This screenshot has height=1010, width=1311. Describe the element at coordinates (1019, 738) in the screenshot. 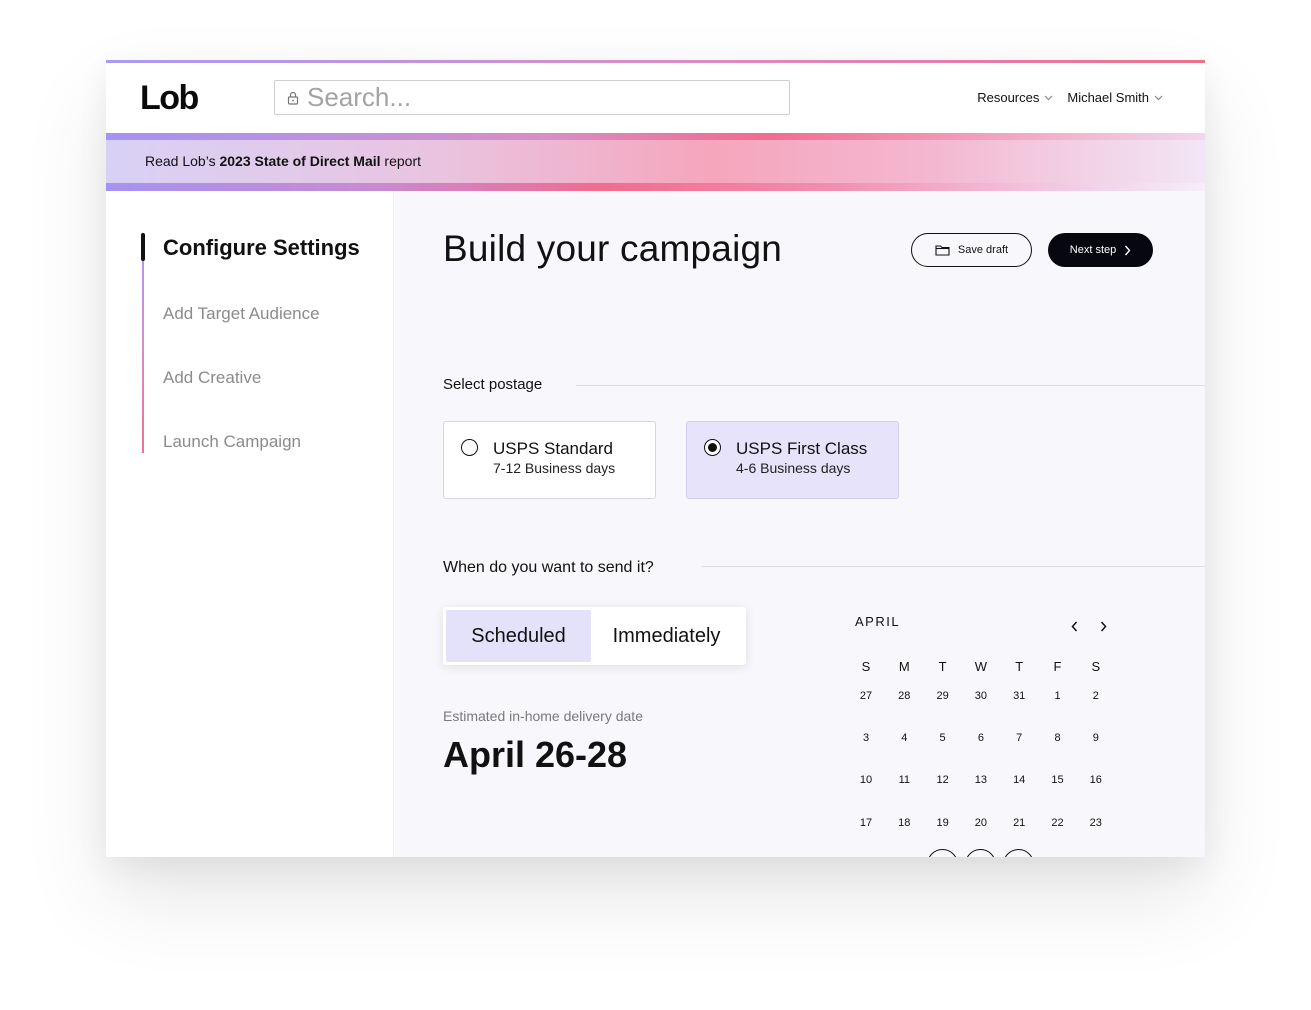

I see `calendar-day: 7` at that location.